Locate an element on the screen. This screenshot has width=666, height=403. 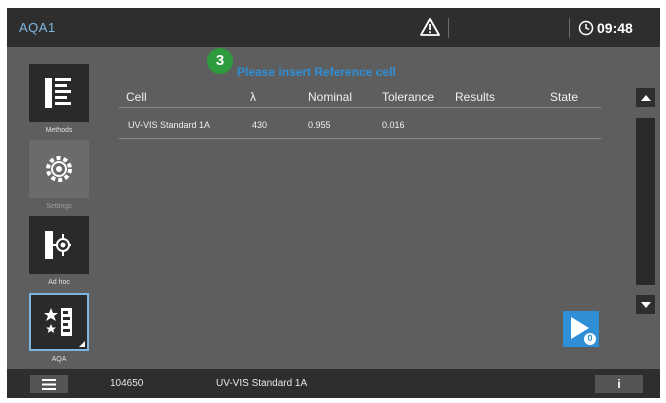
clock-icon is located at coordinates (586, 28).